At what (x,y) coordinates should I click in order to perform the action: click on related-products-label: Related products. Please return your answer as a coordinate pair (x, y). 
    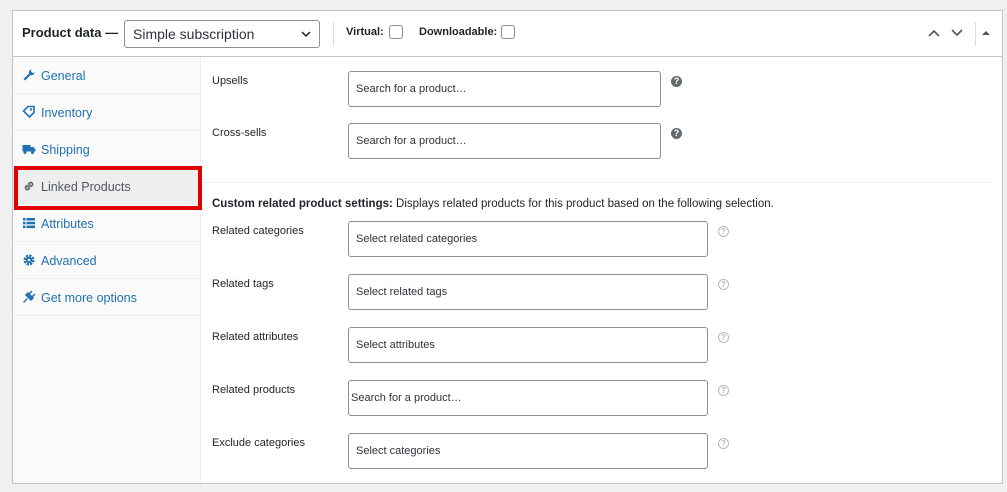
    Looking at the image, I should click on (254, 390).